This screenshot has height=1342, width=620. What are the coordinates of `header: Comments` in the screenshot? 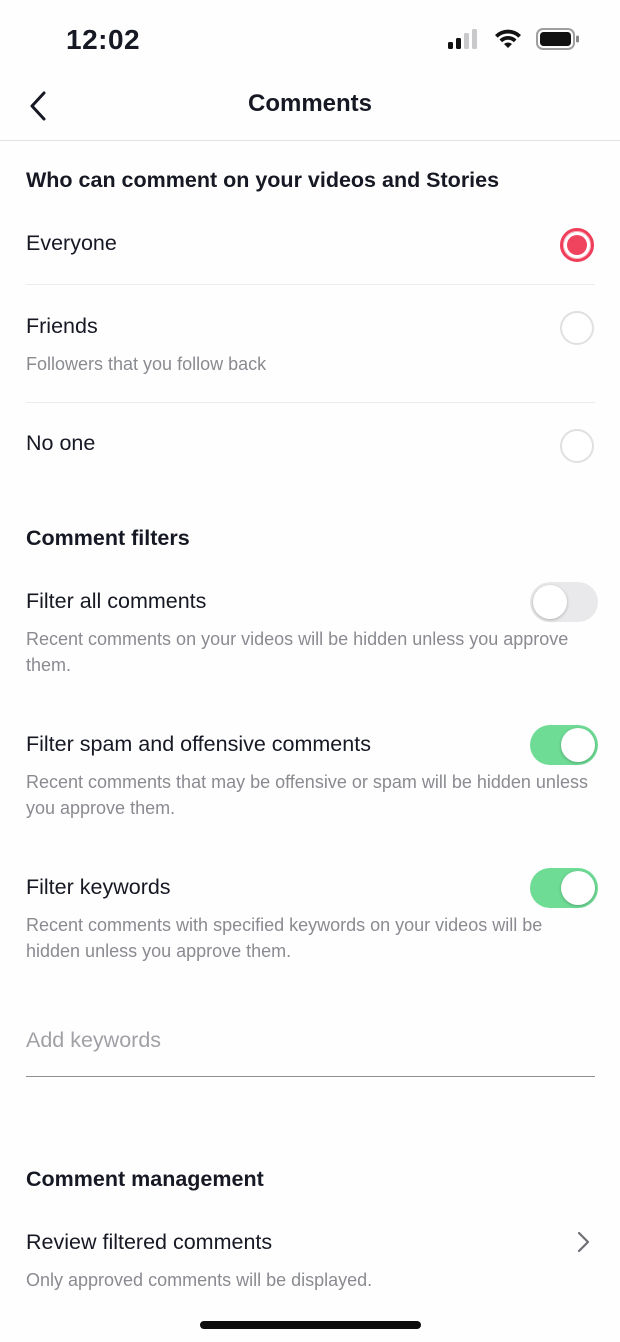 It's located at (310, 105).